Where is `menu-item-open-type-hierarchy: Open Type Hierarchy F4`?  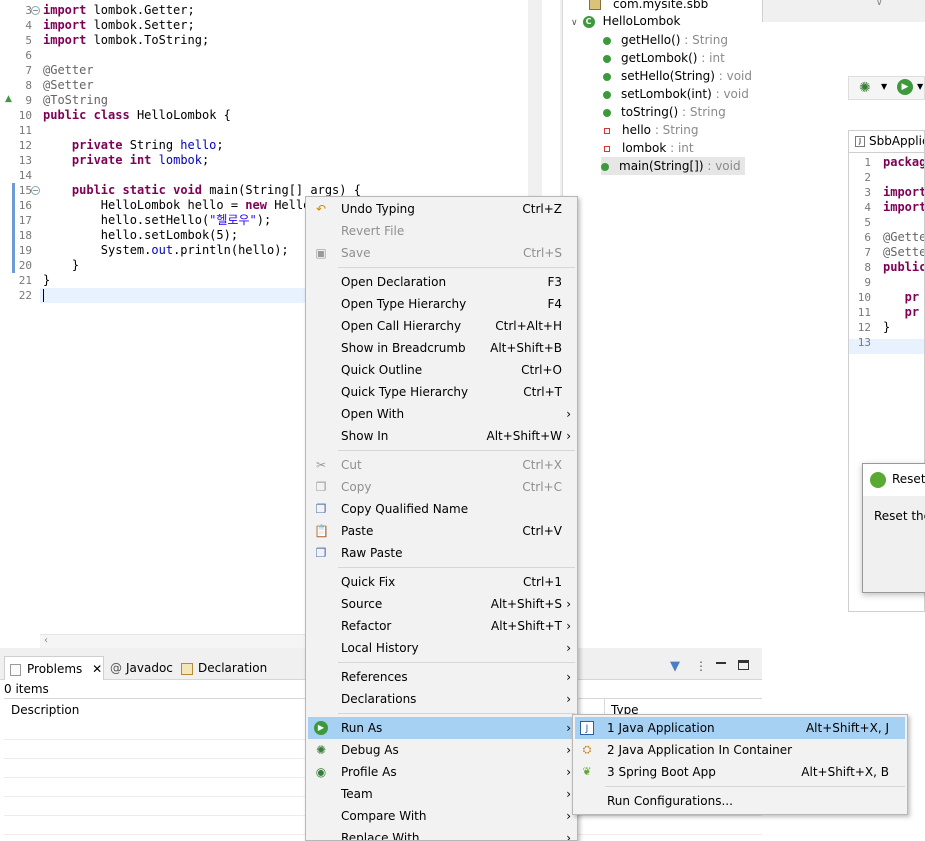
menu-item-open-type-hierarchy: Open Type Hierarchy F4 is located at coordinates (441, 304).